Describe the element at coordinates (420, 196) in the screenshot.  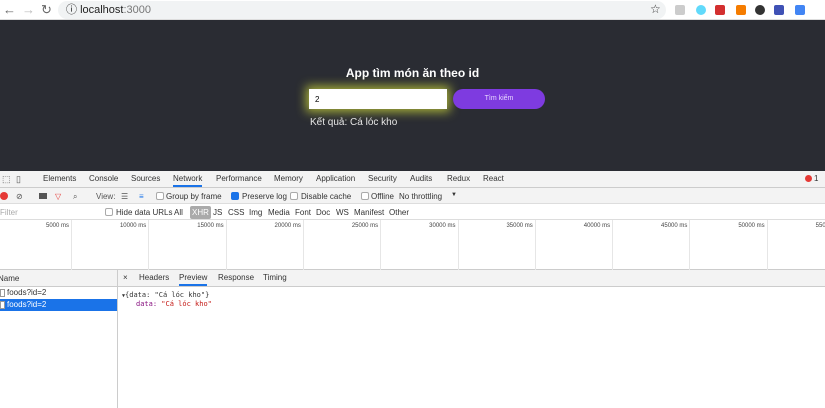
I see `throttling-select: No throttling` at that location.